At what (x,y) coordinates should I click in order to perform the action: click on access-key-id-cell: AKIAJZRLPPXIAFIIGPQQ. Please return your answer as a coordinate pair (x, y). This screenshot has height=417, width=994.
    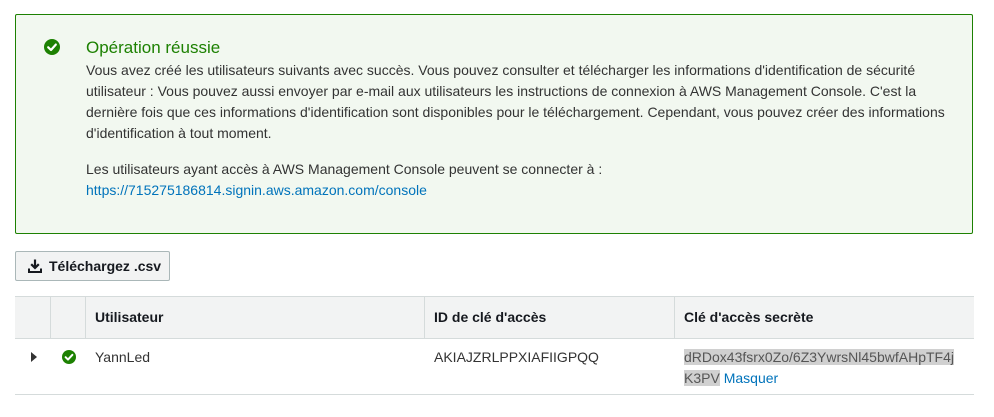
    Looking at the image, I should click on (516, 357).